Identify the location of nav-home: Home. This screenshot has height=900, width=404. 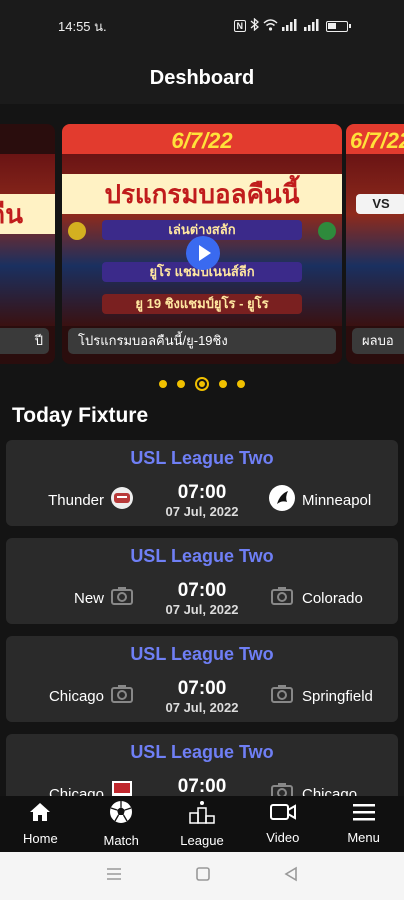
(40, 824).